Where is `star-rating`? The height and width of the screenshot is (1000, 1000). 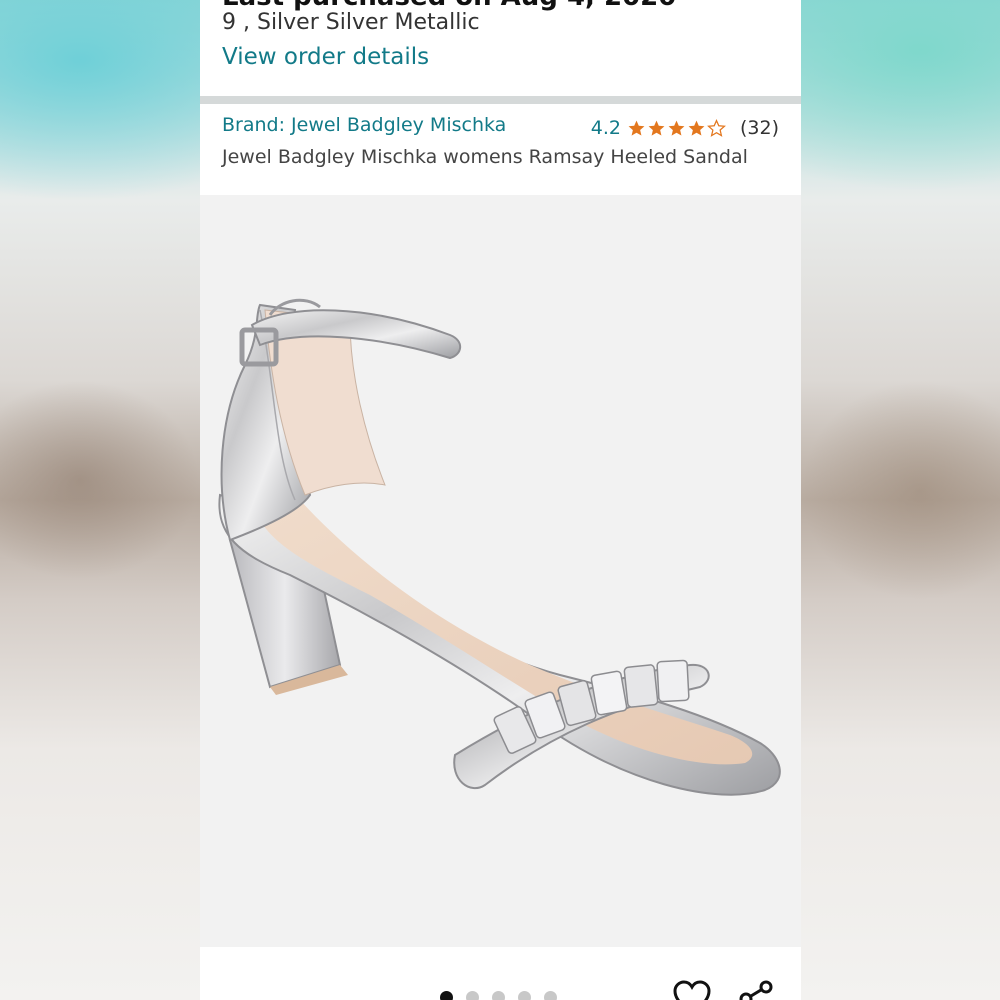 star-rating is located at coordinates (676, 128).